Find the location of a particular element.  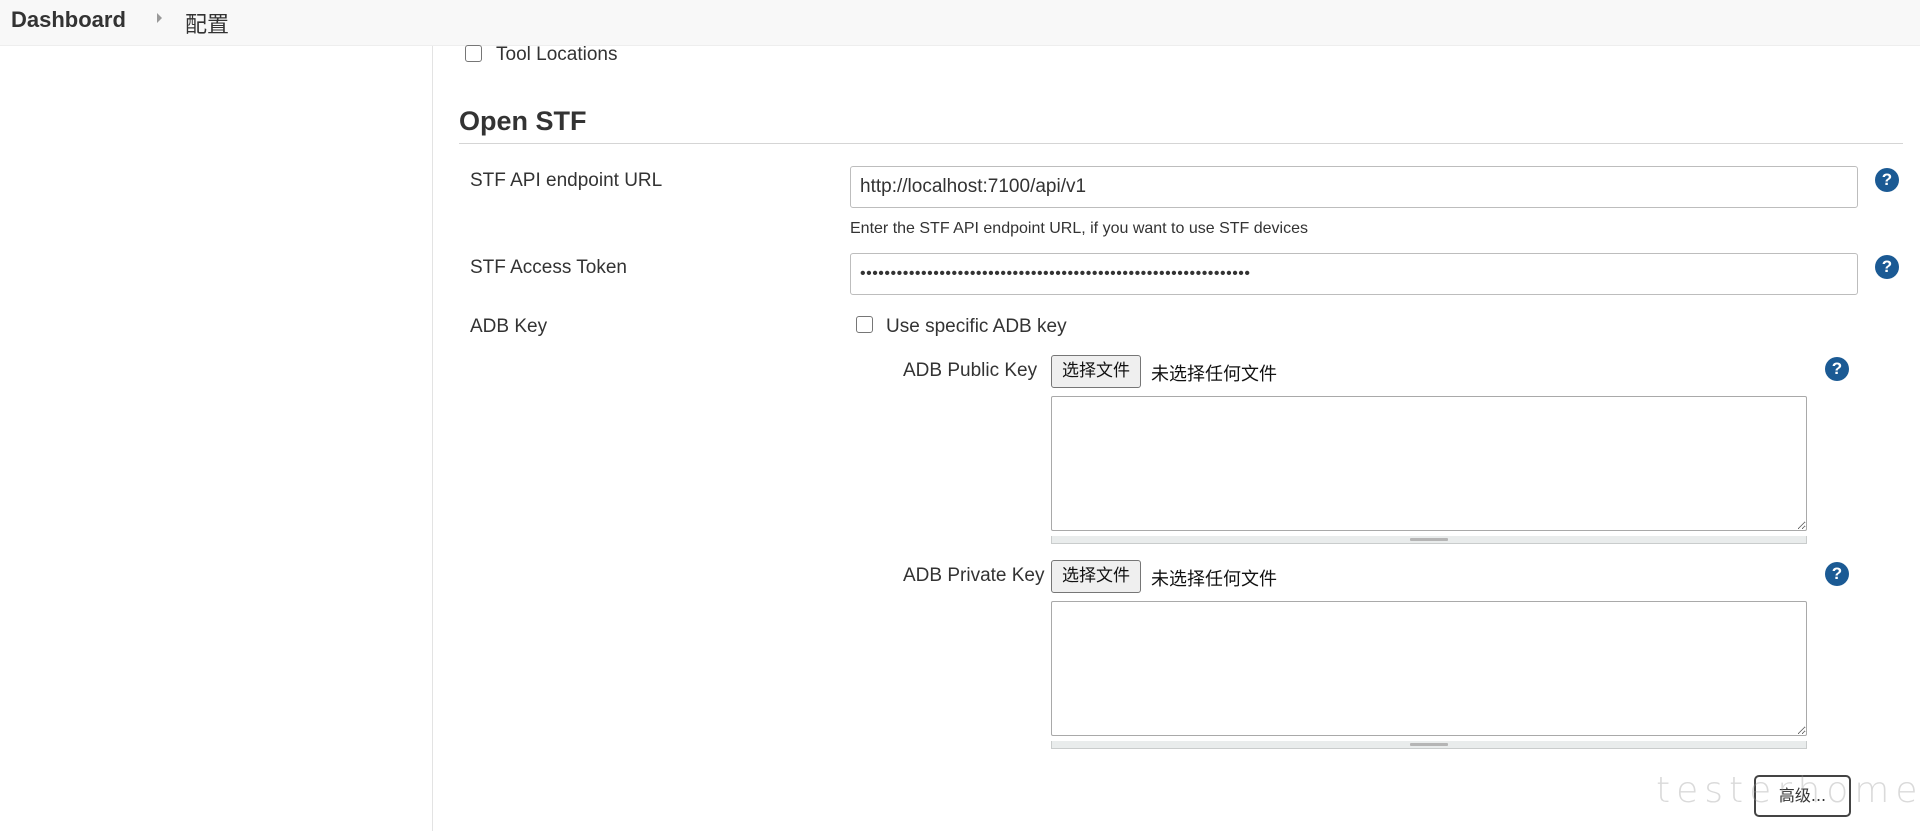

tool-locations-label: Tool Locations is located at coordinates (557, 54).